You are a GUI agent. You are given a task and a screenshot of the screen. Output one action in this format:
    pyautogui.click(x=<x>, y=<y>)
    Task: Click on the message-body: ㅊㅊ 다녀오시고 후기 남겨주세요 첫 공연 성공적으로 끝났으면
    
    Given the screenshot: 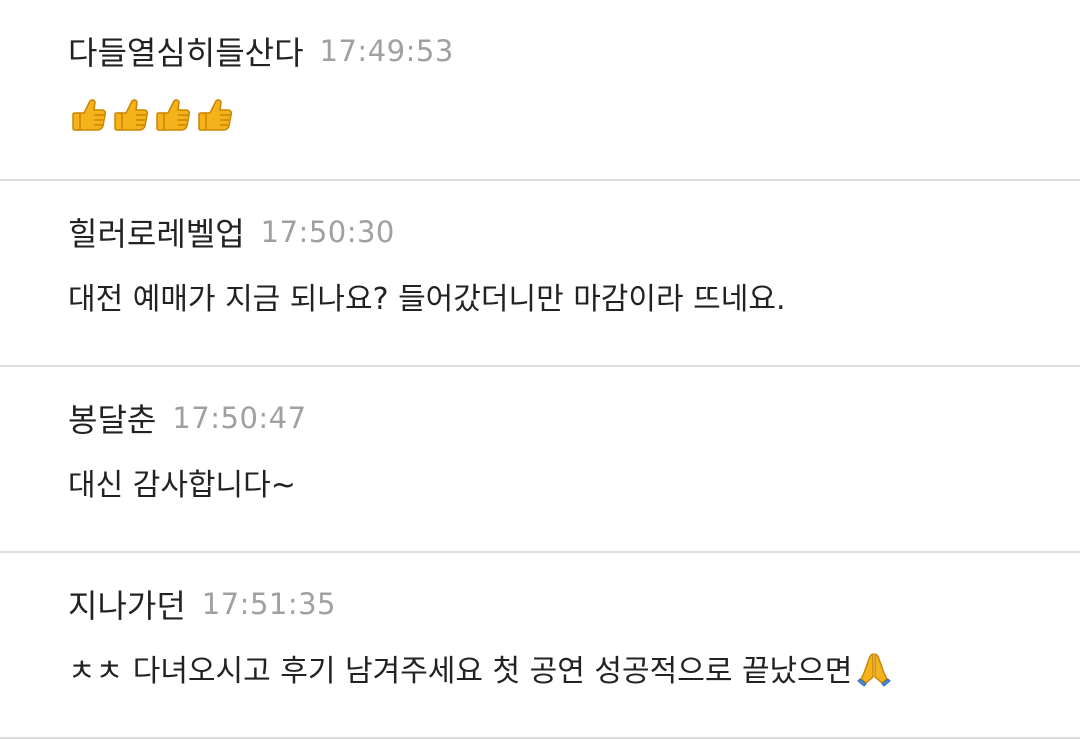 What is the action you would take?
    pyautogui.click(x=574, y=668)
    